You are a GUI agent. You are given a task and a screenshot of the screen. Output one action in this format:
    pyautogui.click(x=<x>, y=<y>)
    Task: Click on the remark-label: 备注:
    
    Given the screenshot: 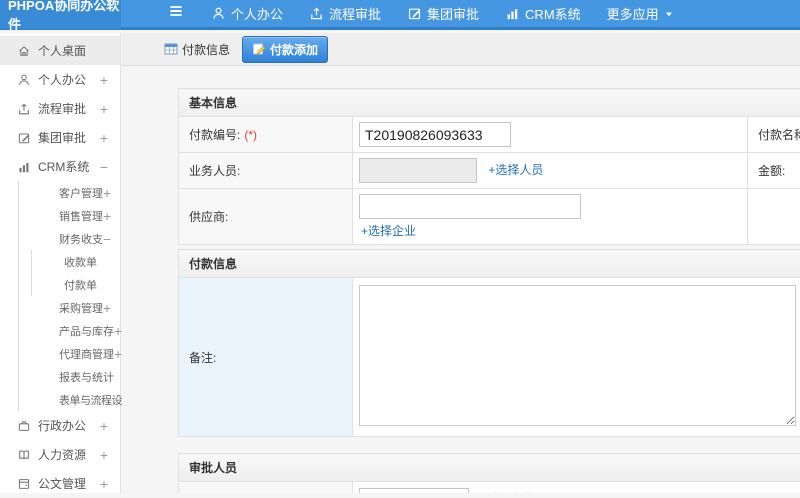 What is the action you would take?
    pyautogui.click(x=266, y=357)
    